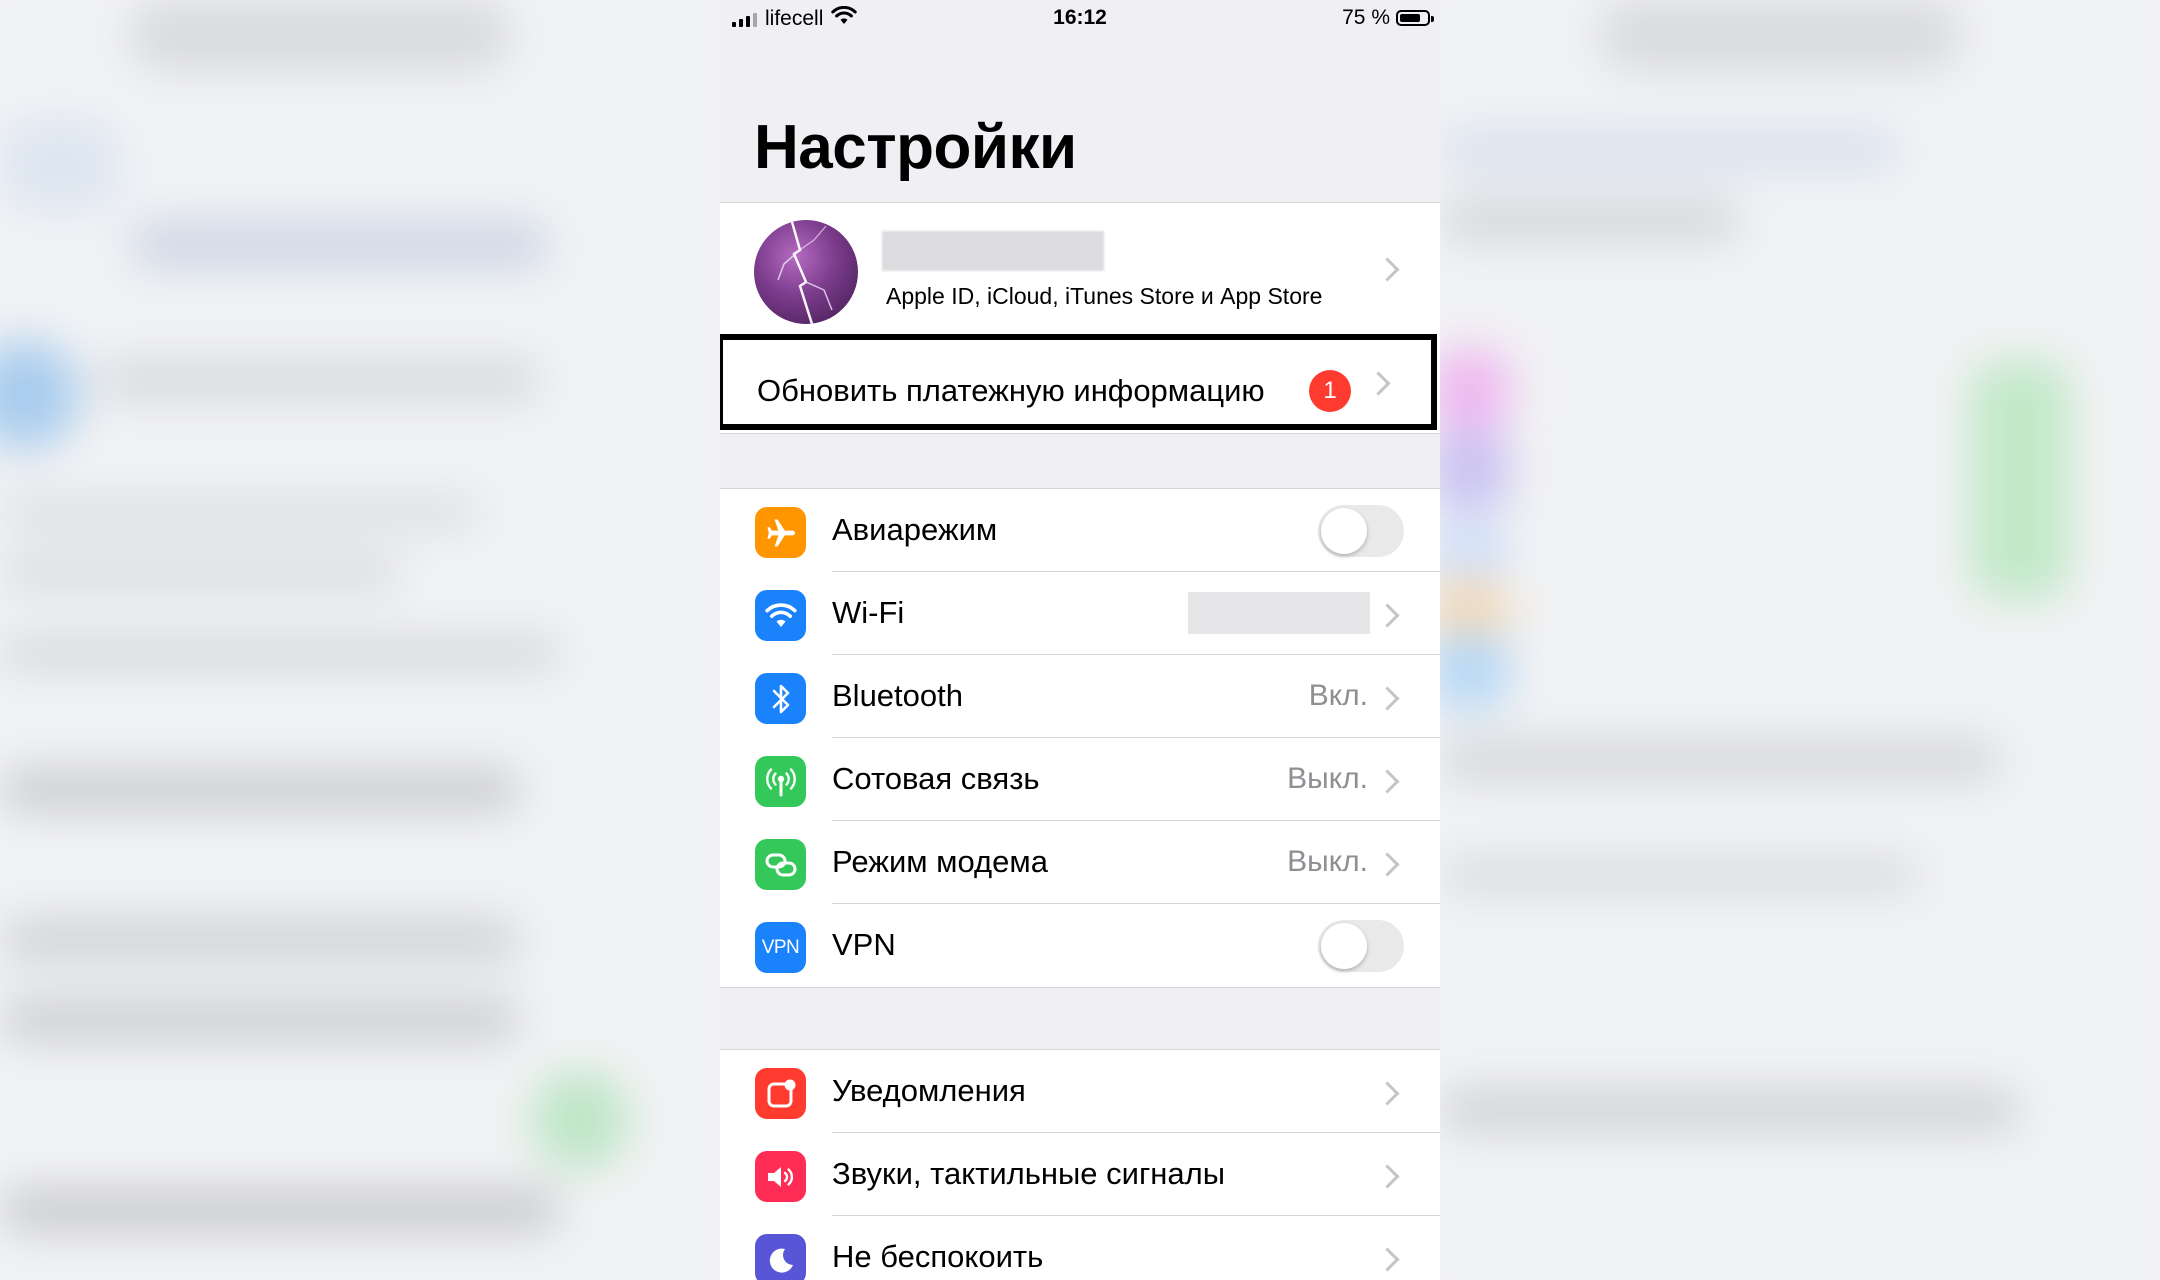  I want to click on settings-row-personal-hotspot: Режим модема Выкл., so click(1080, 862).